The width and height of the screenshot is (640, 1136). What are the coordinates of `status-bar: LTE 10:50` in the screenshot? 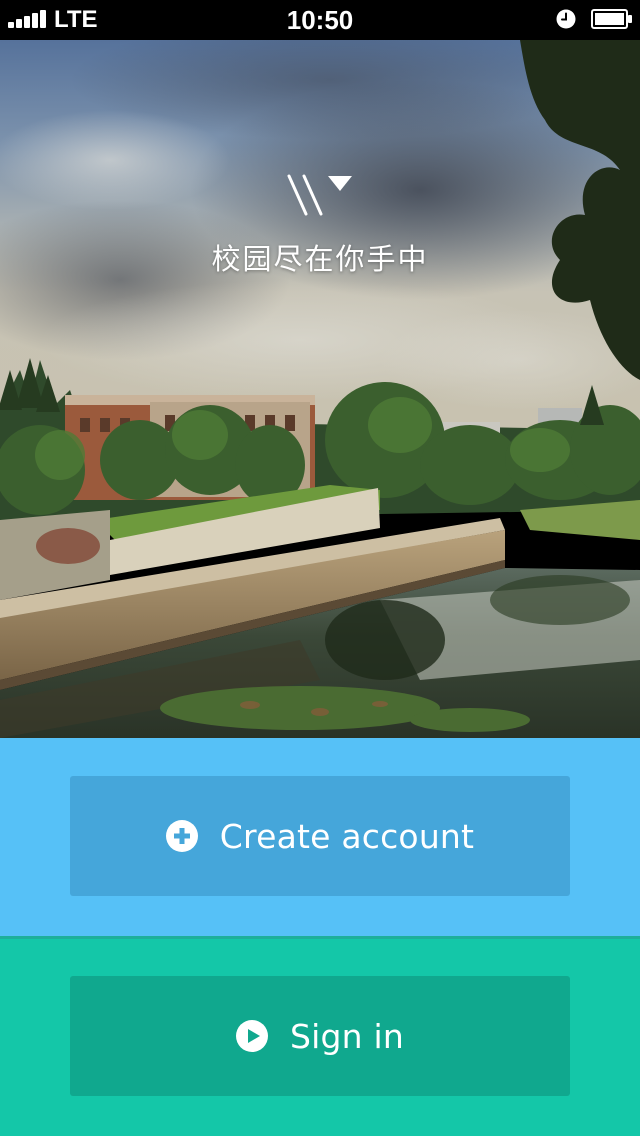 It's located at (320, 20).